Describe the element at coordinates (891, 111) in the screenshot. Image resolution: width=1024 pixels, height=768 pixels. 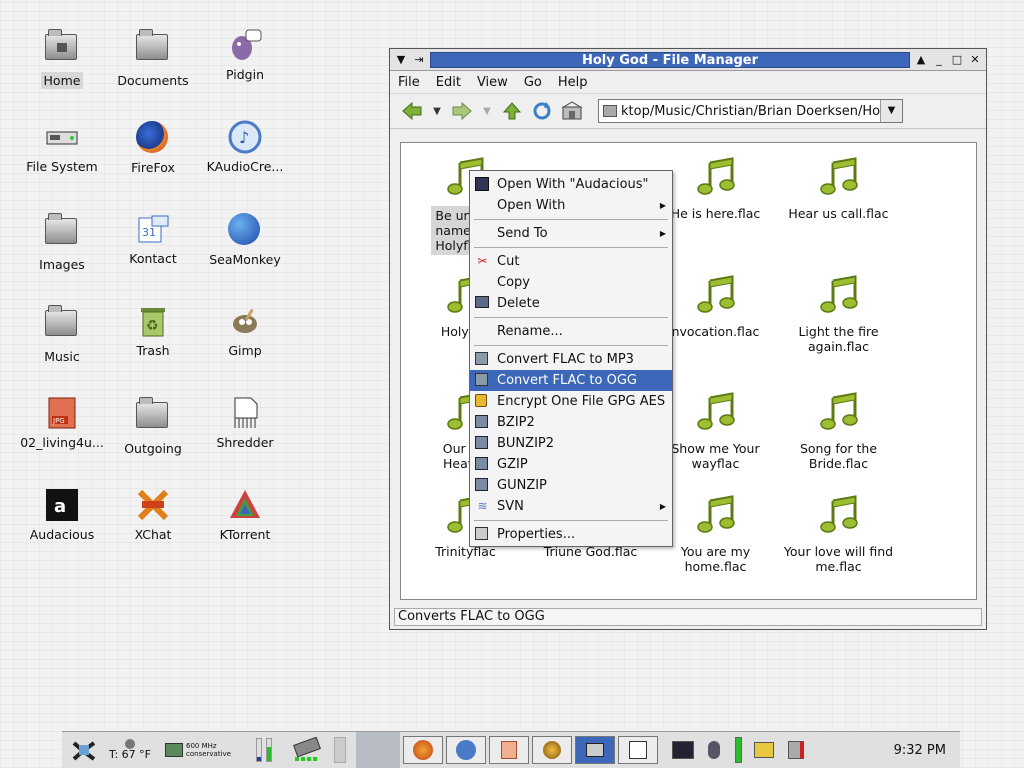
I see `location-dropdown-button: ▼` at that location.